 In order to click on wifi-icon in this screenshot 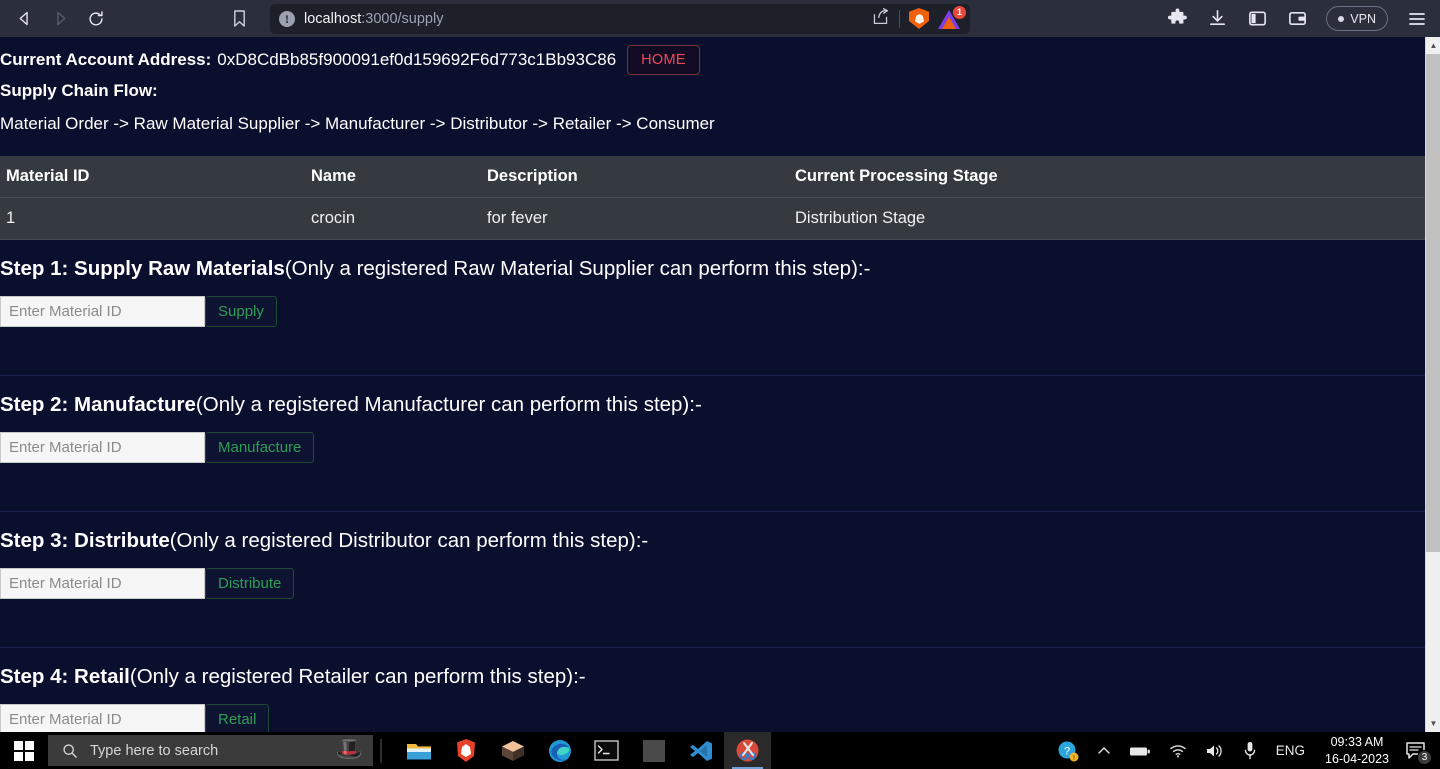, I will do `click(1178, 750)`.